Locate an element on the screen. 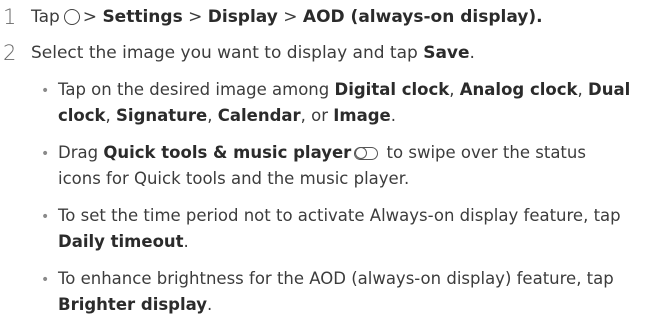 This screenshot has height=317, width=645. display-label: Display is located at coordinates (242, 17).